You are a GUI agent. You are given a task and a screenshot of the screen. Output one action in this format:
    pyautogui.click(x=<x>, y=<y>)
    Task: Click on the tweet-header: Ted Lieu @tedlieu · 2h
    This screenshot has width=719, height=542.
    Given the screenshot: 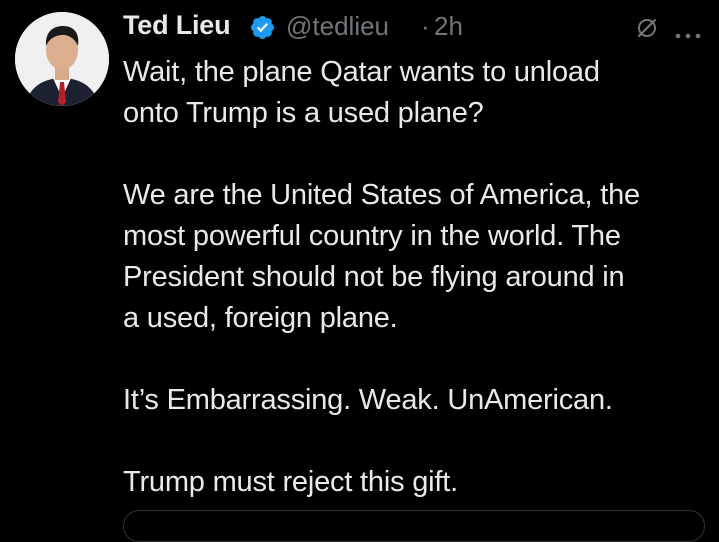 What is the action you would take?
    pyautogui.click(x=416, y=26)
    